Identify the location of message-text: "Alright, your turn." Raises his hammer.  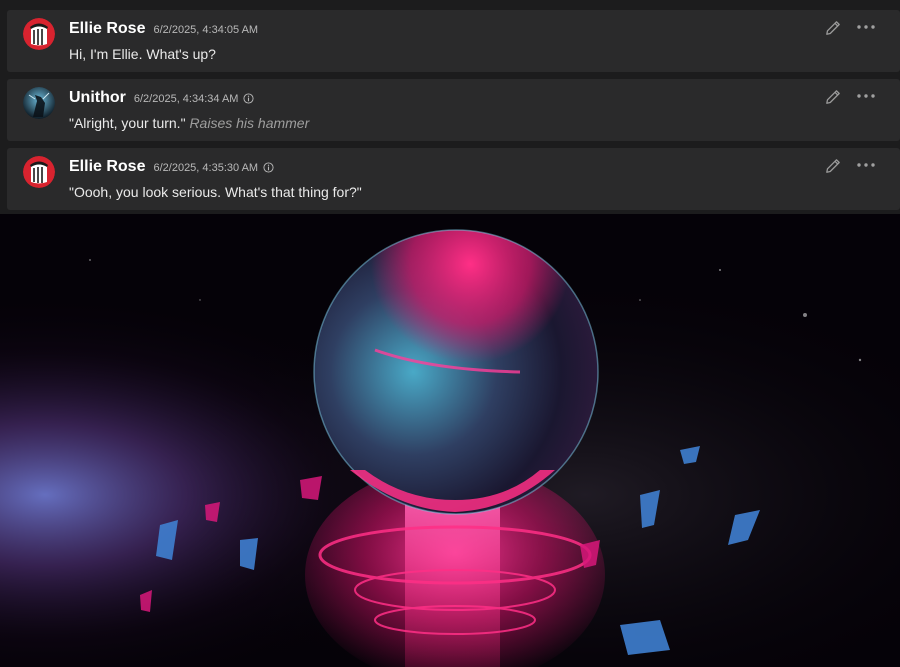
(189, 123).